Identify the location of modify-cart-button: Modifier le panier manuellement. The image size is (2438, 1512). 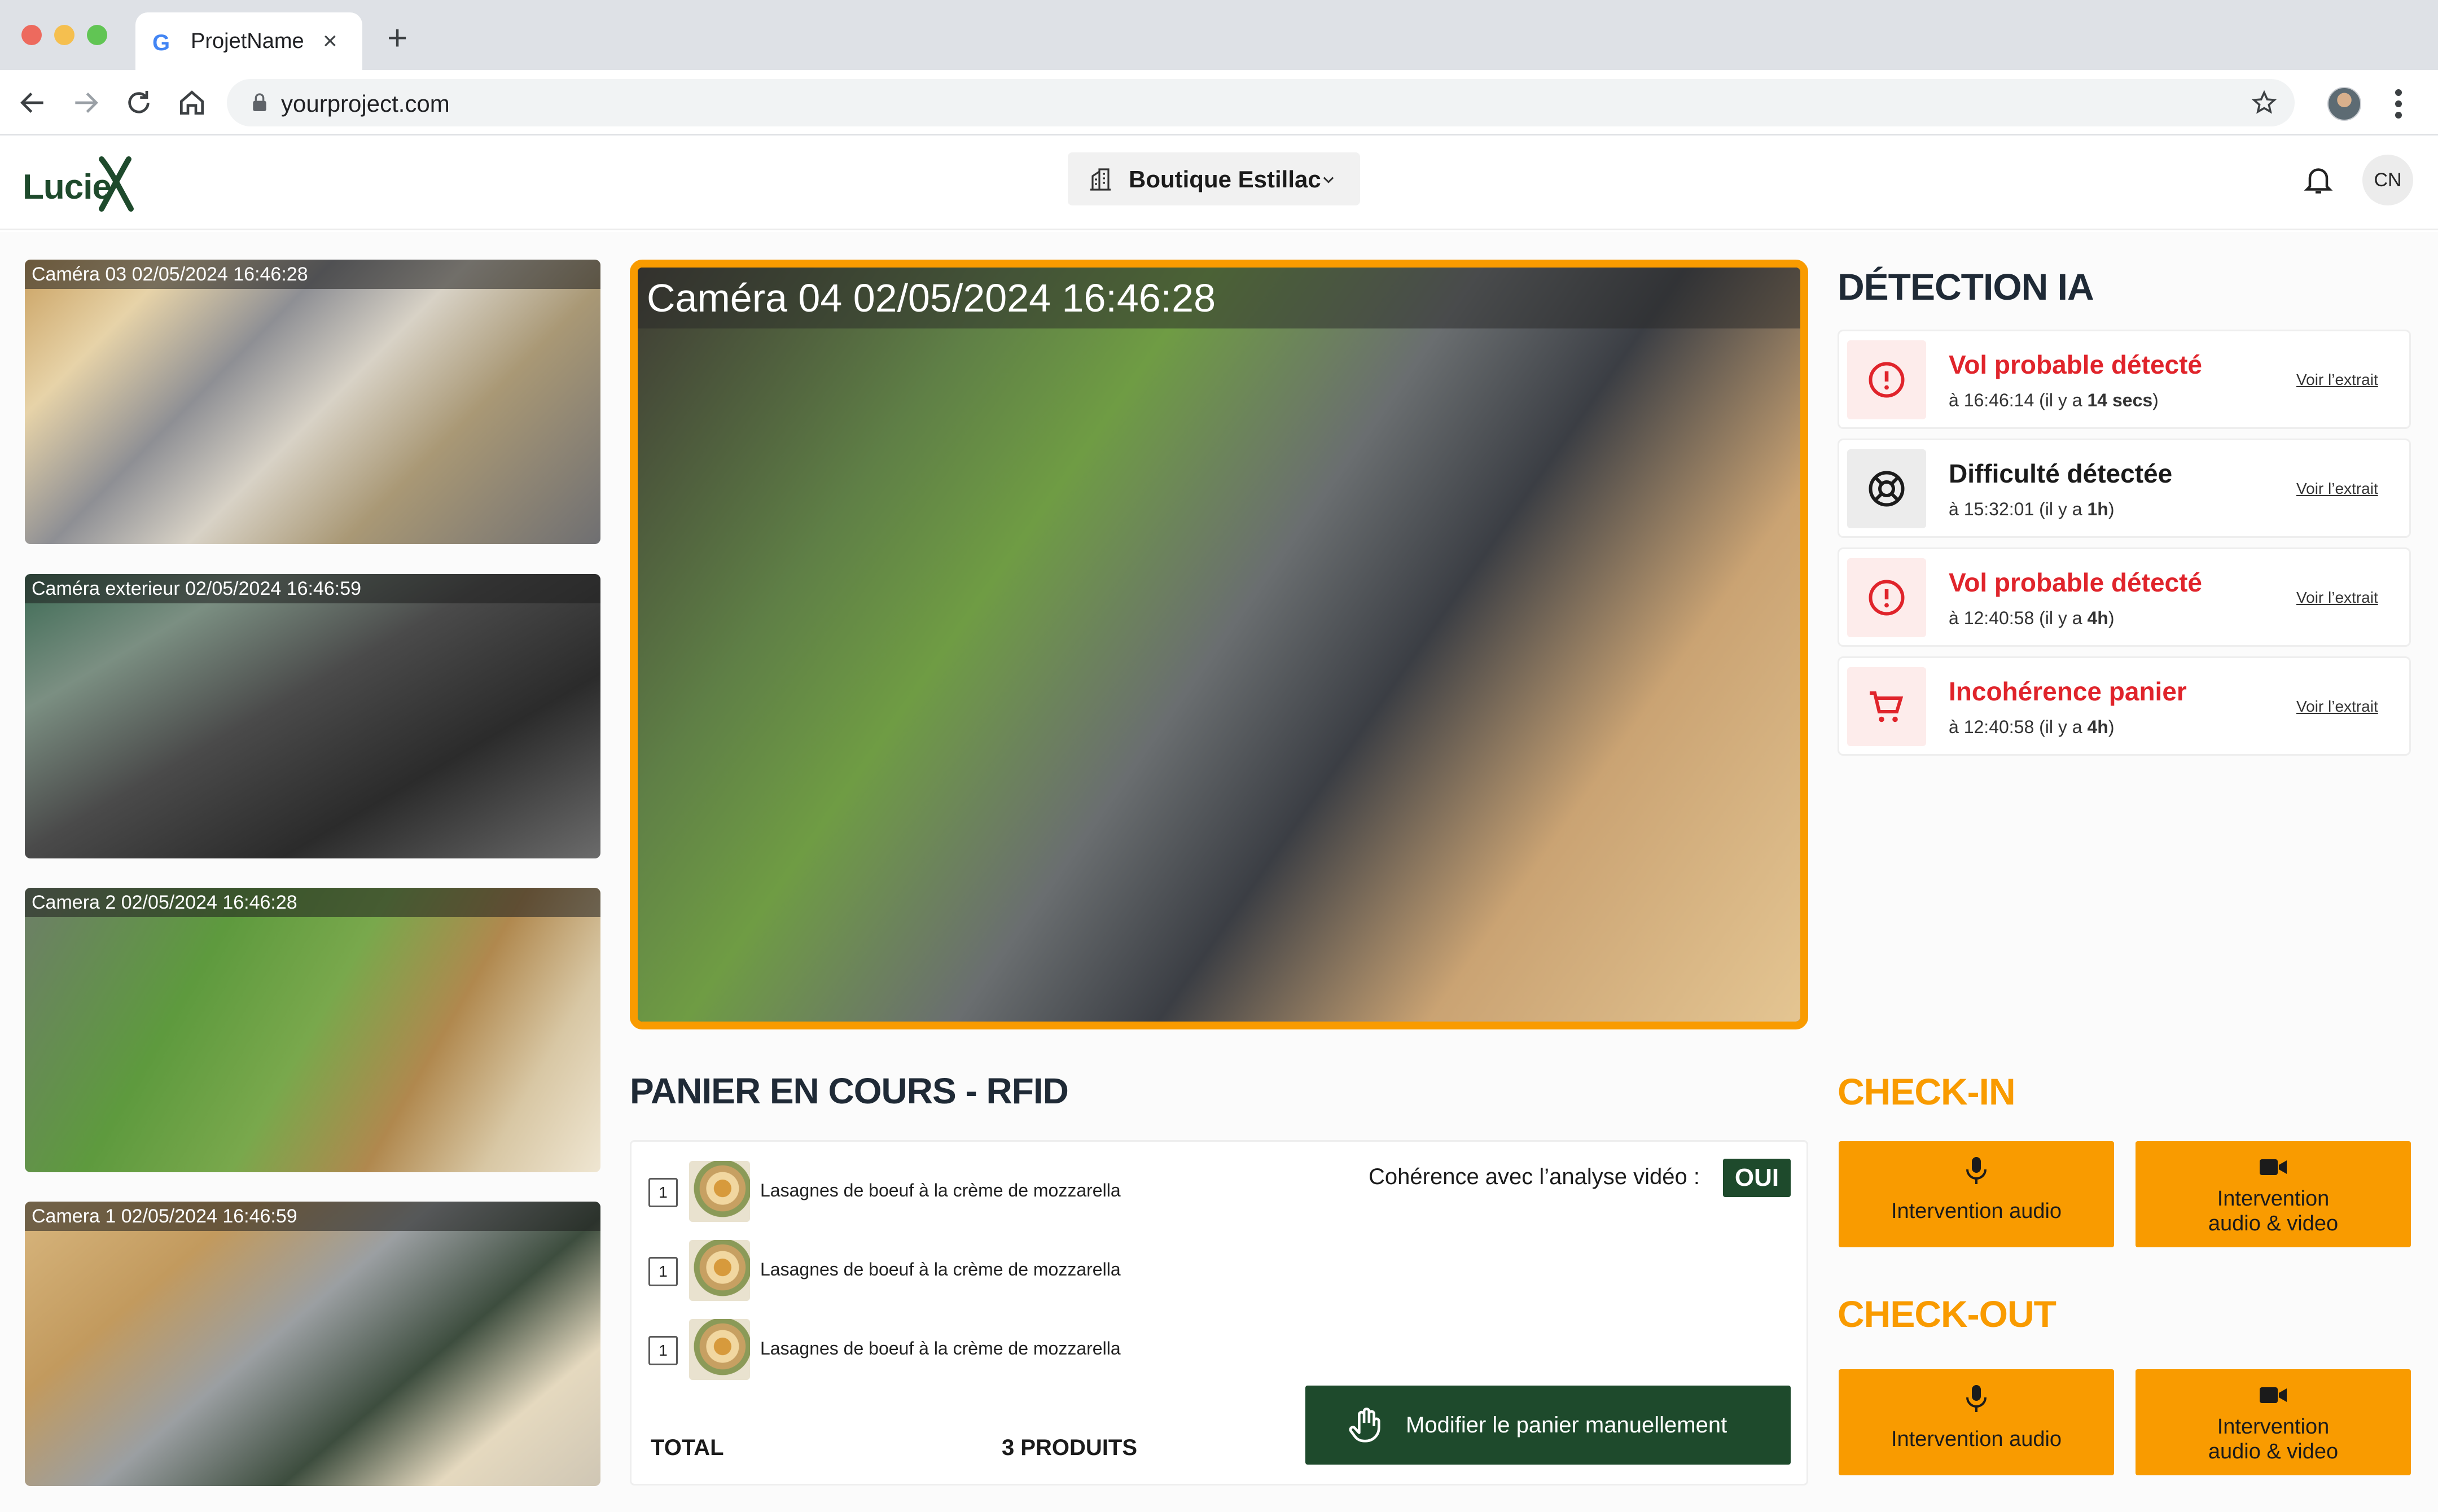
(1548, 1425).